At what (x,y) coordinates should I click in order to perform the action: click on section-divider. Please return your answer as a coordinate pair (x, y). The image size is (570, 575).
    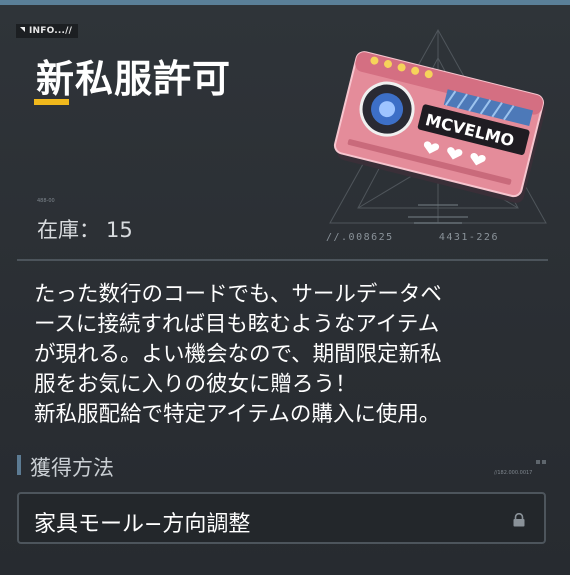
    Looking at the image, I should click on (282, 260).